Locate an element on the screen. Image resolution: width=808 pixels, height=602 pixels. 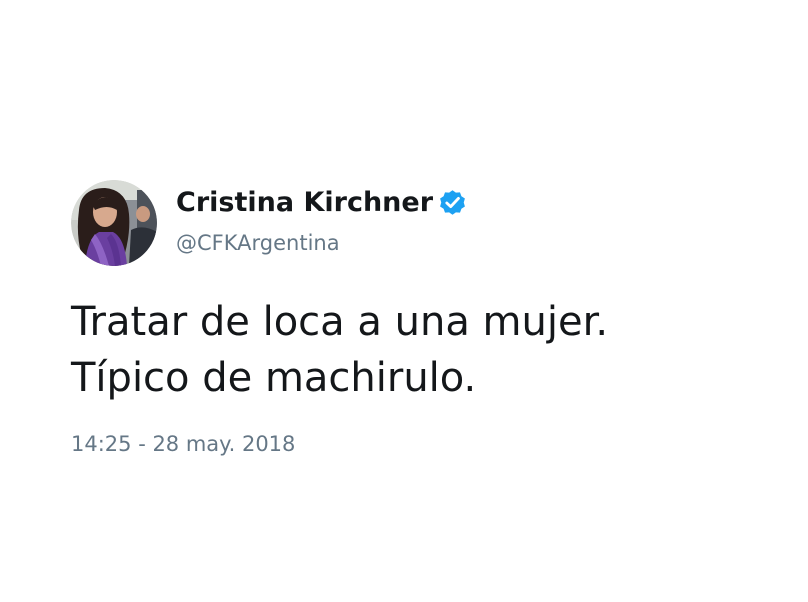
verified-badge-icon is located at coordinates (452, 202).